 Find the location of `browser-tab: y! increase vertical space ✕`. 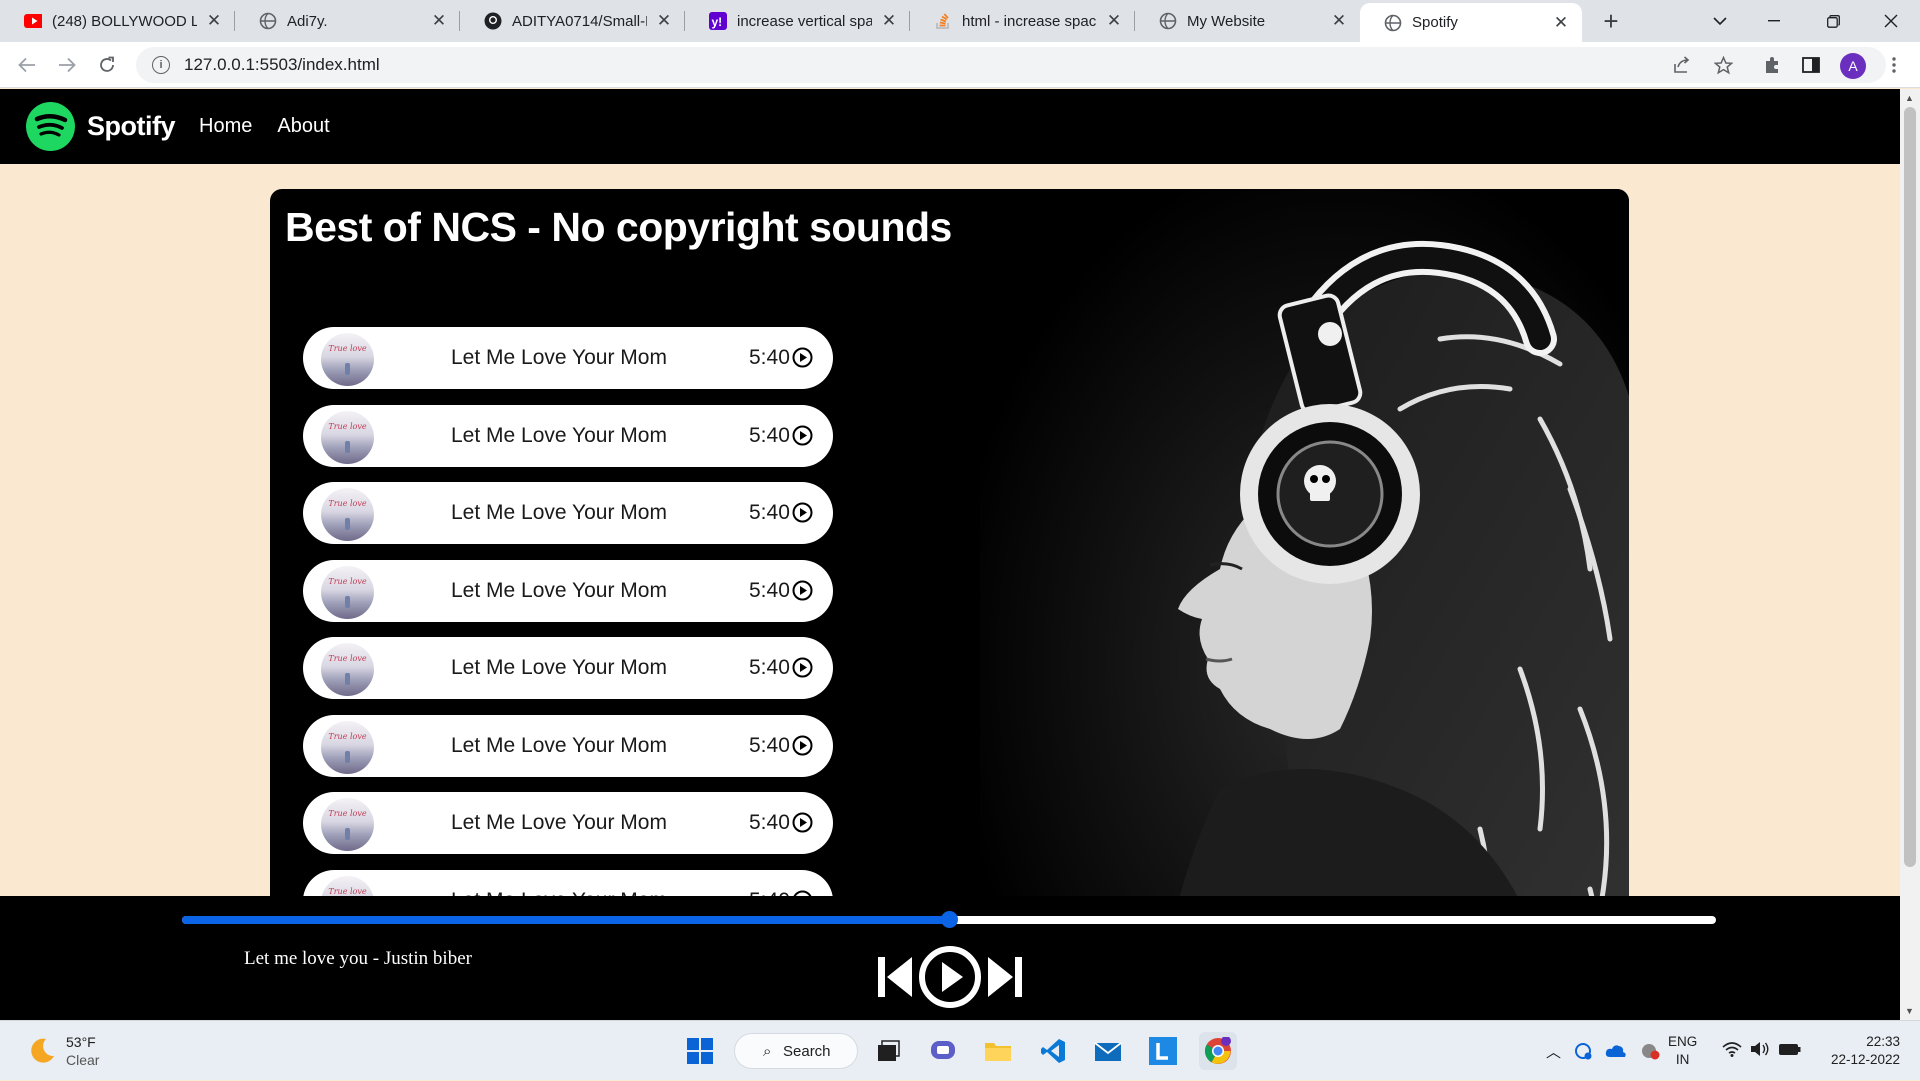

browser-tab: y! increase vertical space ✕ is located at coordinates (797, 21).